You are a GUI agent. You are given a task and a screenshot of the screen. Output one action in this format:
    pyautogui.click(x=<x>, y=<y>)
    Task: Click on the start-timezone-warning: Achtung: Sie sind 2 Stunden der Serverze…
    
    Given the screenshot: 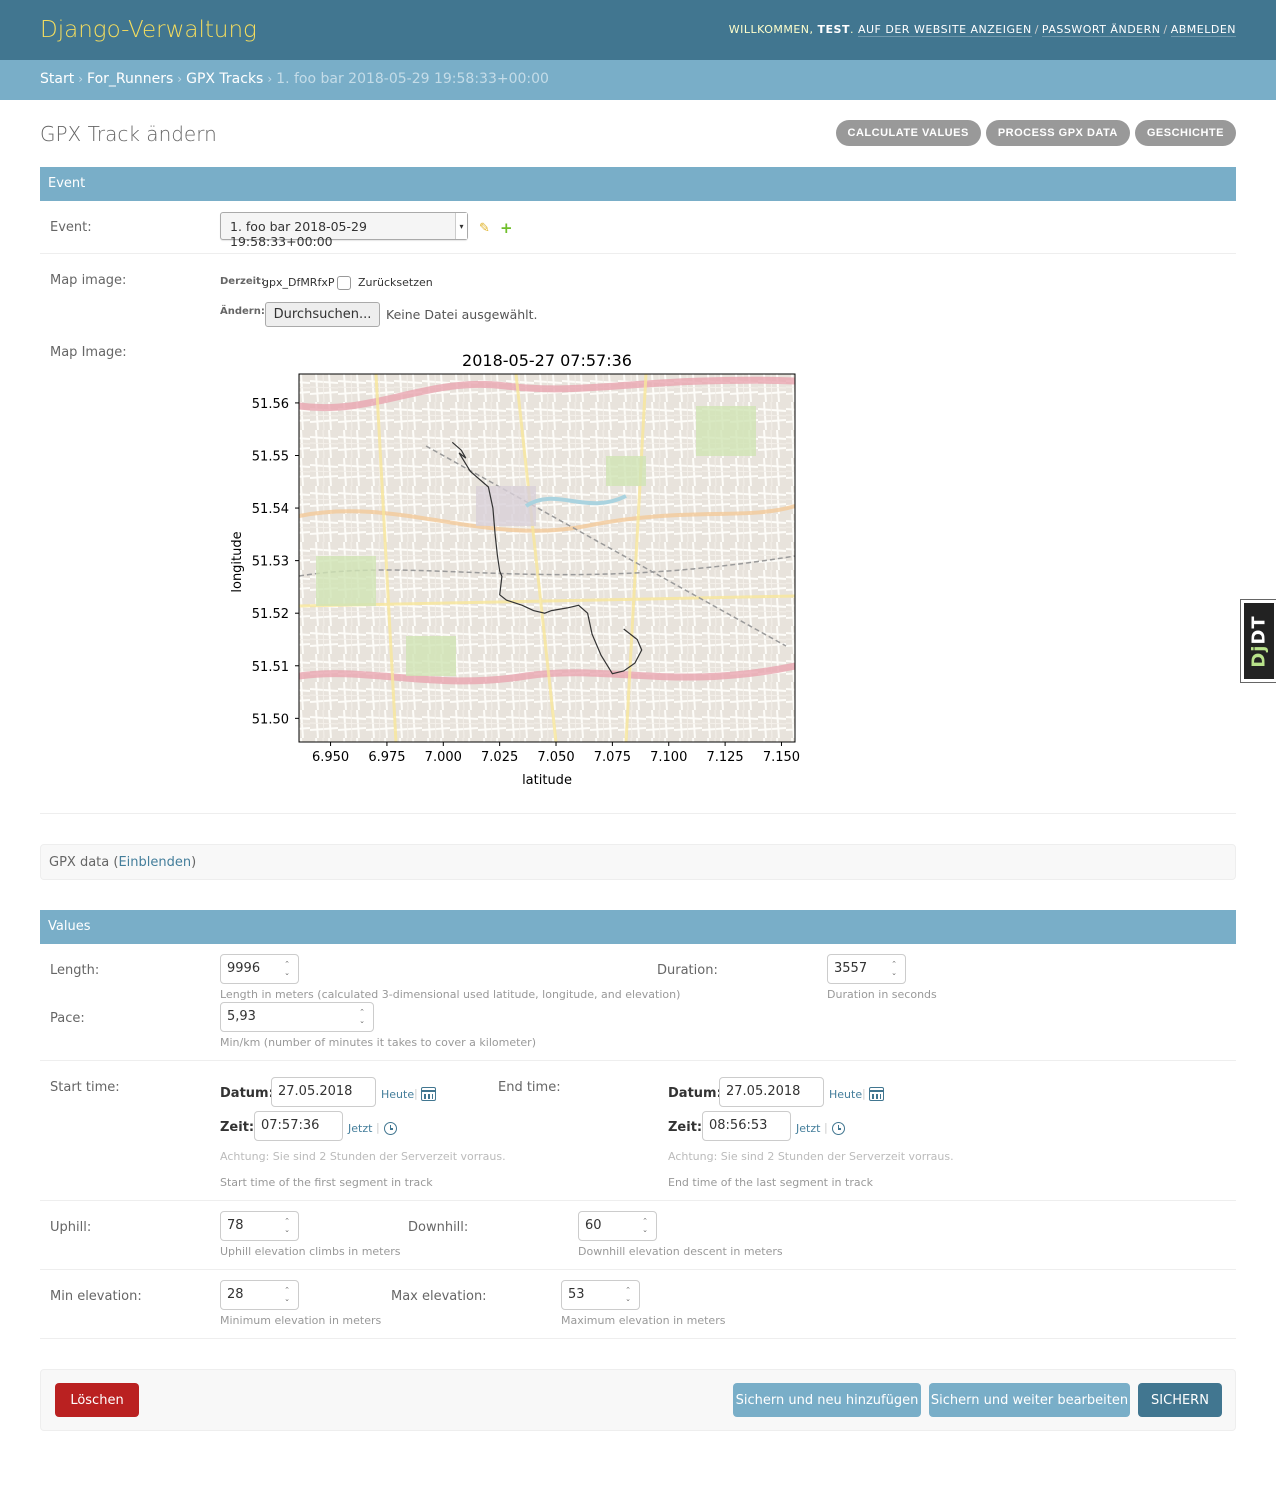 What is the action you would take?
    pyautogui.click(x=363, y=1156)
    